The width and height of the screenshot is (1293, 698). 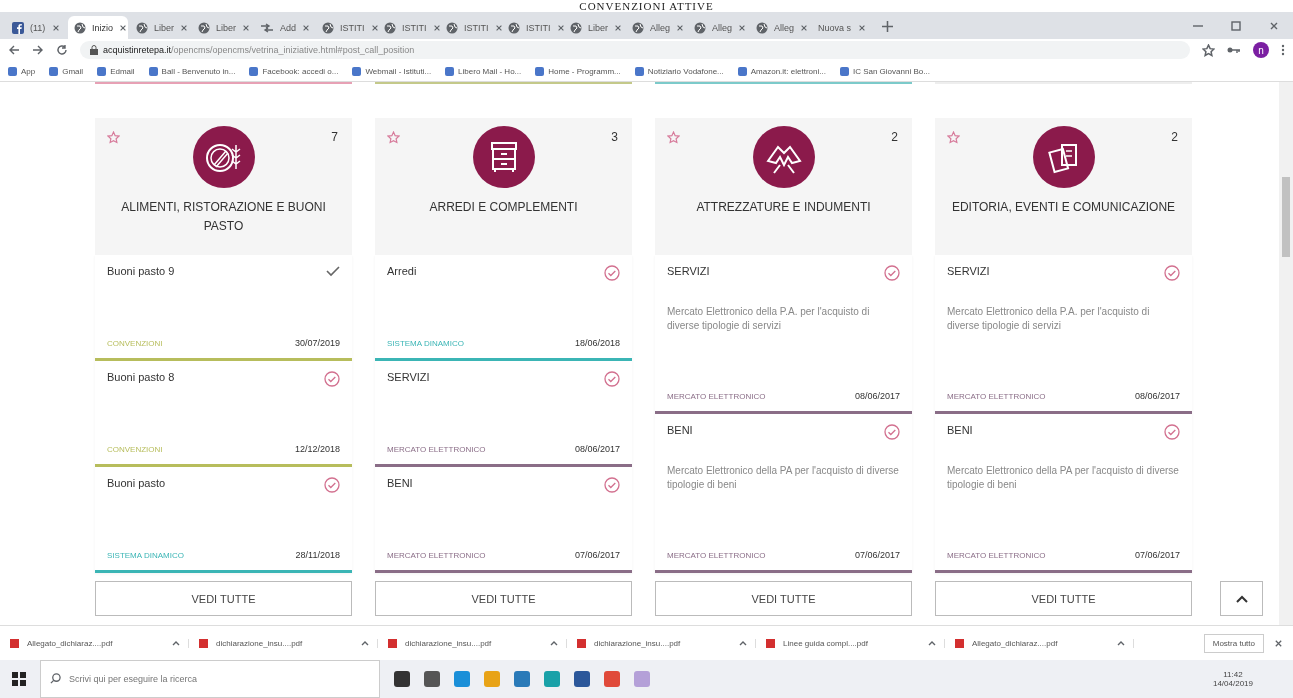 What do you see at coordinates (1063, 202) in the screenshot?
I see `category-title: EDITORIA, EVENTI E COMUNICAZIONE` at bounding box center [1063, 202].